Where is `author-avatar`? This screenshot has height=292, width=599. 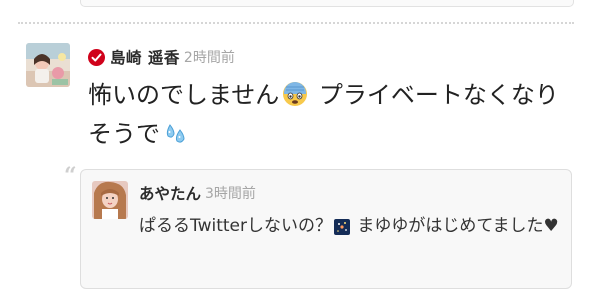 author-avatar is located at coordinates (48, 65).